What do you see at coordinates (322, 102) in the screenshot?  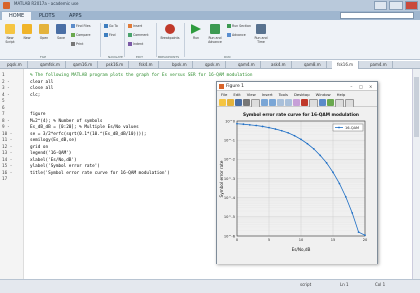 I see `colorbar-icon` at bounding box center [322, 102].